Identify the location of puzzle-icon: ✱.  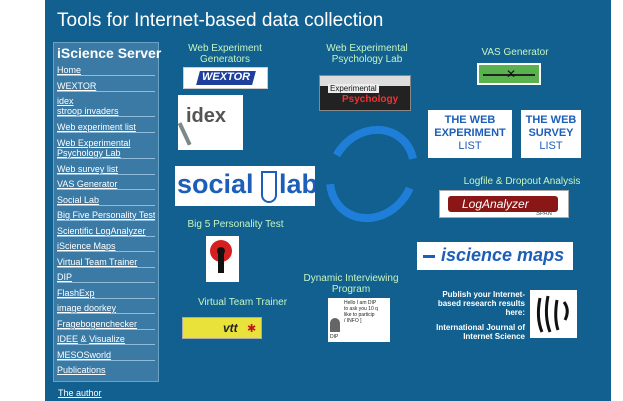
(252, 329).